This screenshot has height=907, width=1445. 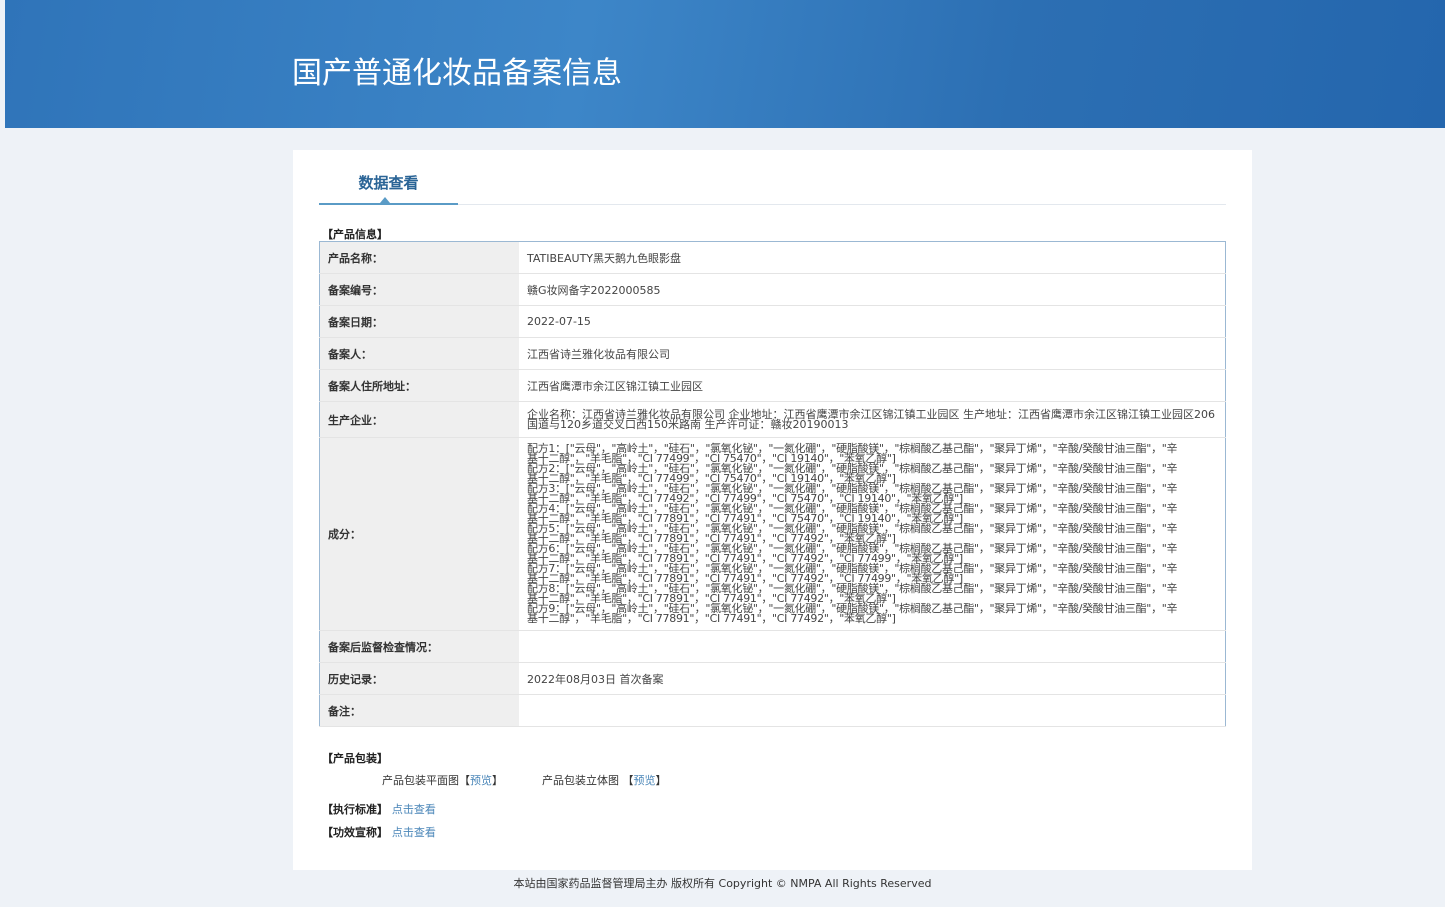 What do you see at coordinates (419, 257) in the screenshot?
I see `row-label: 产品名称：` at bounding box center [419, 257].